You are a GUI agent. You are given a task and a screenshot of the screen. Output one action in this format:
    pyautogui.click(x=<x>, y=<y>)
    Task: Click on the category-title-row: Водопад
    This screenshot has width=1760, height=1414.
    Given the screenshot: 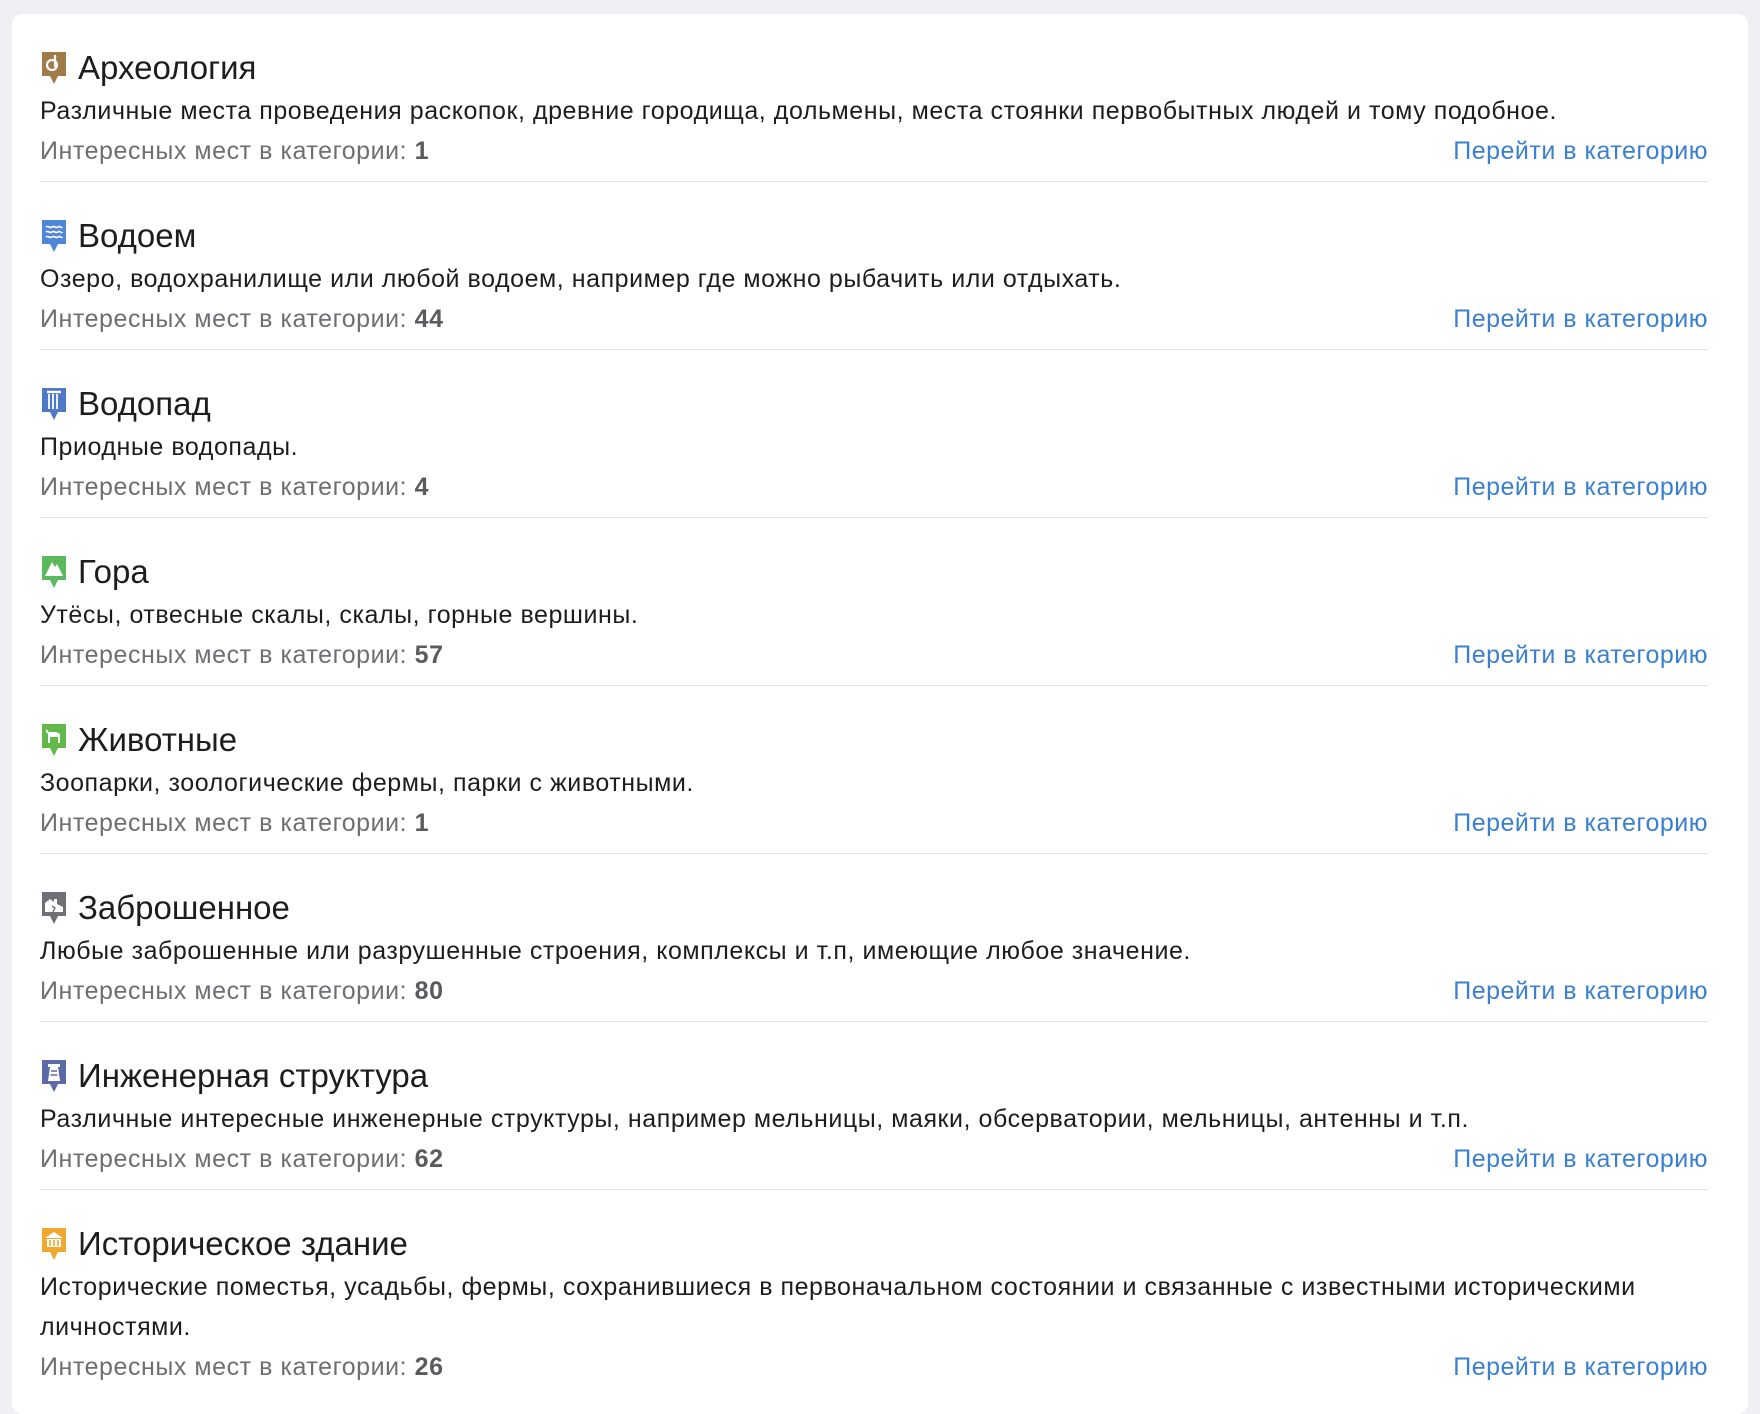 What is the action you would take?
    pyautogui.click(x=874, y=404)
    